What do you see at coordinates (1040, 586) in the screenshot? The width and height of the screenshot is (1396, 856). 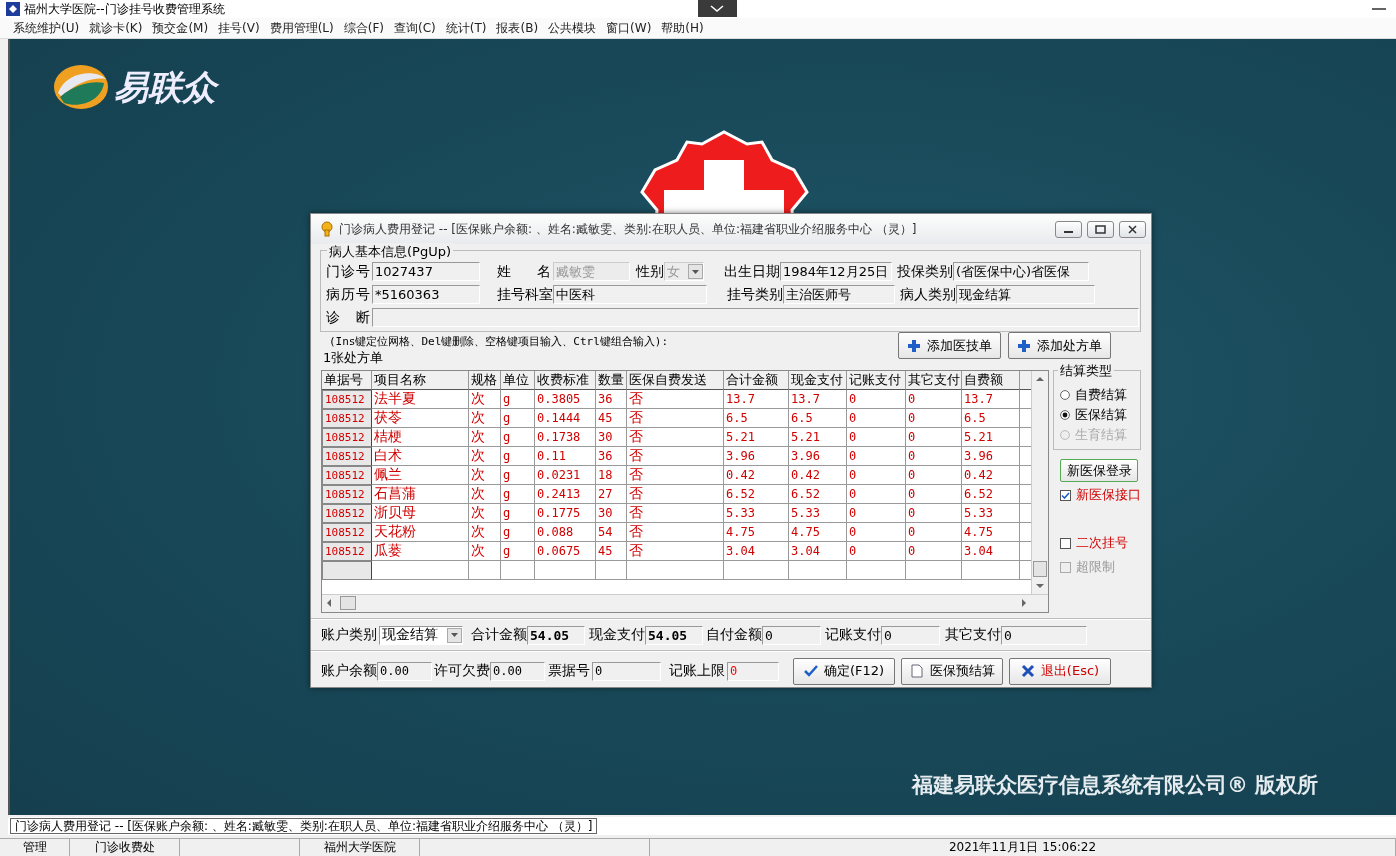 I see `scroll-down-icon` at bounding box center [1040, 586].